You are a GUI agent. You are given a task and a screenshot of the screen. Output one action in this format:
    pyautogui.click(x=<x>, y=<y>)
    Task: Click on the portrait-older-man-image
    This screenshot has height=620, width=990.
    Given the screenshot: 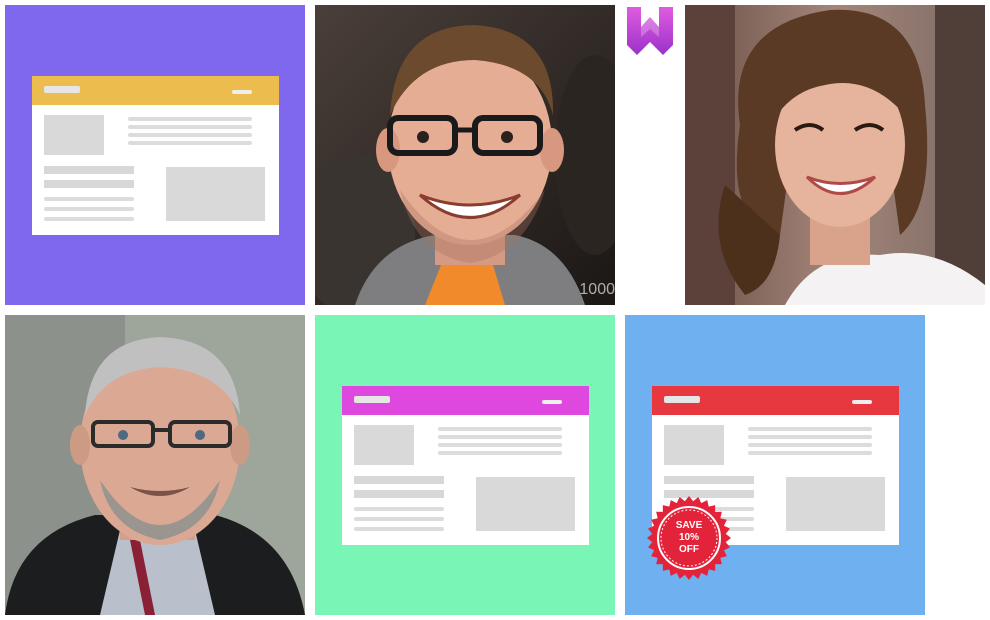 What is the action you would take?
    pyautogui.click(x=155, y=465)
    